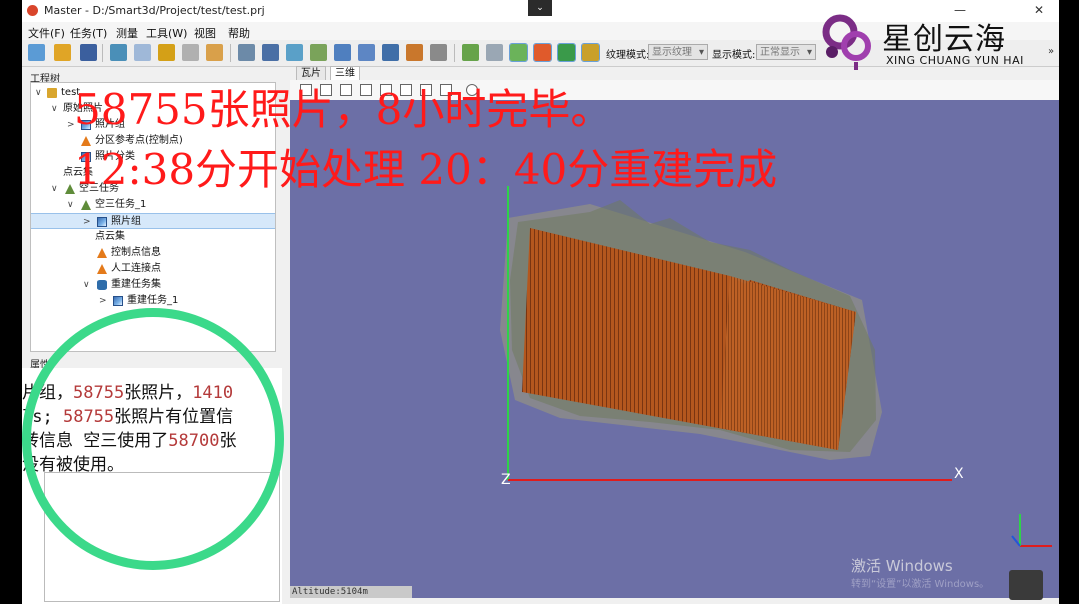  What do you see at coordinates (678, 52) in the screenshot?
I see `texture-mode-select: 显示纹理 ▾` at bounding box center [678, 52].